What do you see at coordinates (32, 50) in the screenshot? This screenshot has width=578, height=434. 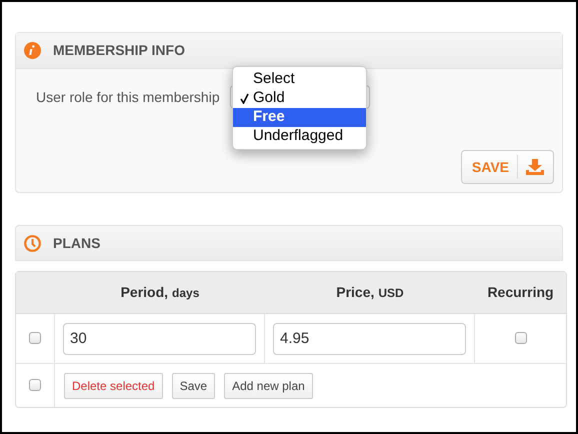 I see `info-icon` at bounding box center [32, 50].